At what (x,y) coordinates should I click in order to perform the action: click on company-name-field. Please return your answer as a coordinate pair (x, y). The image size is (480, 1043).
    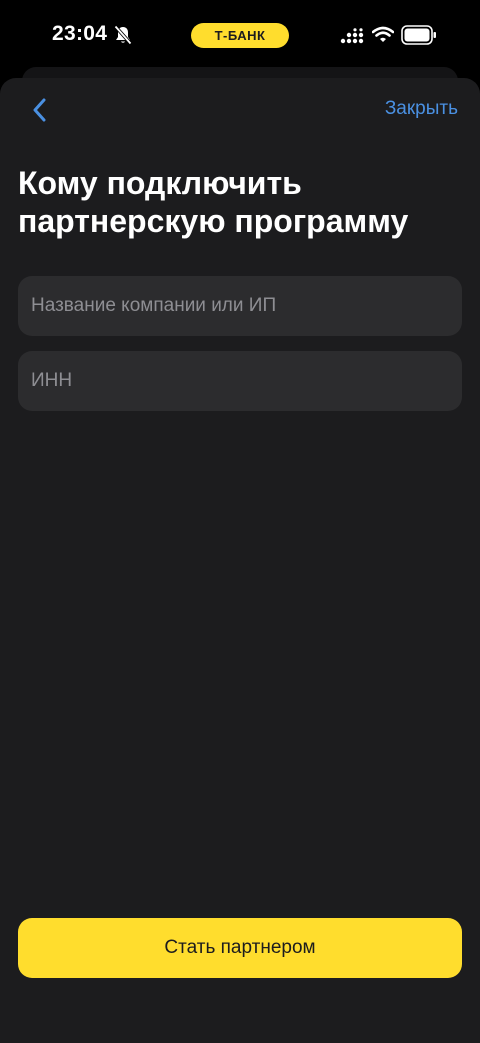
    Looking at the image, I should click on (240, 306).